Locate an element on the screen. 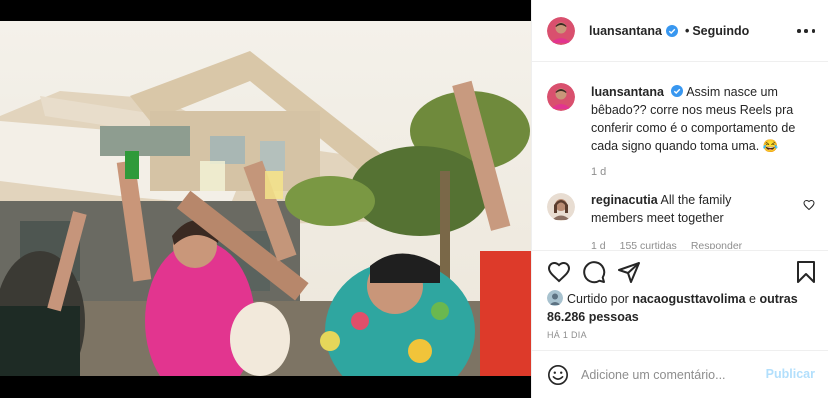  caption-avatar is located at coordinates (561, 97).